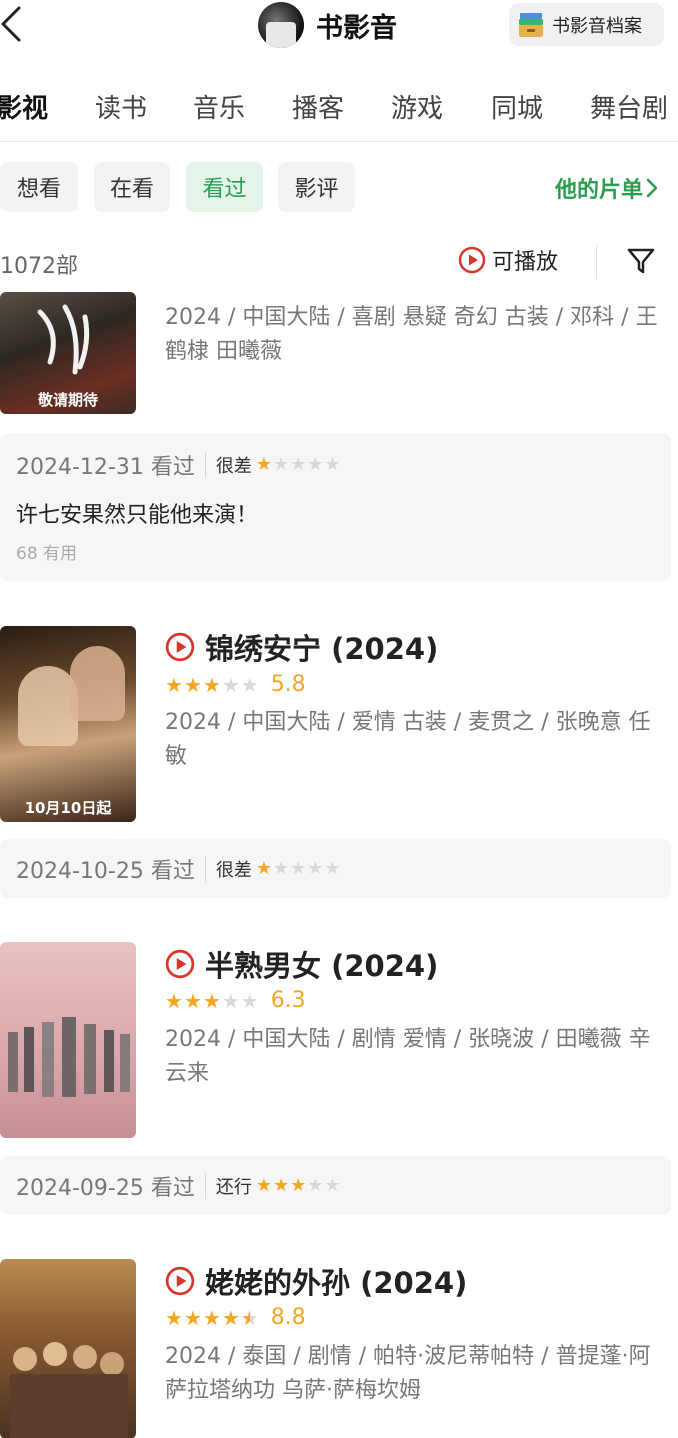 The image size is (678, 1438). What do you see at coordinates (46, 551) in the screenshot?
I see `useful-count: 68 有用` at bounding box center [46, 551].